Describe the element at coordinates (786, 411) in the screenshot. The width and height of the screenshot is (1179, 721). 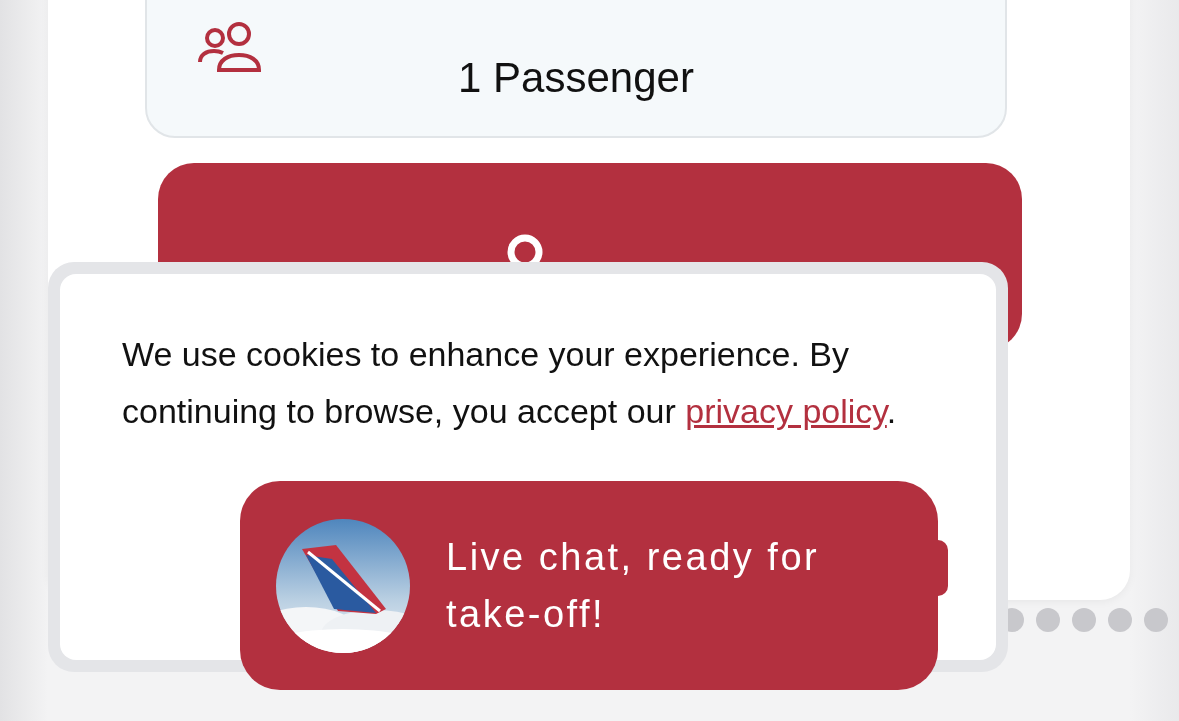
I see `privacy-policy-link: privacy policy` at that location.